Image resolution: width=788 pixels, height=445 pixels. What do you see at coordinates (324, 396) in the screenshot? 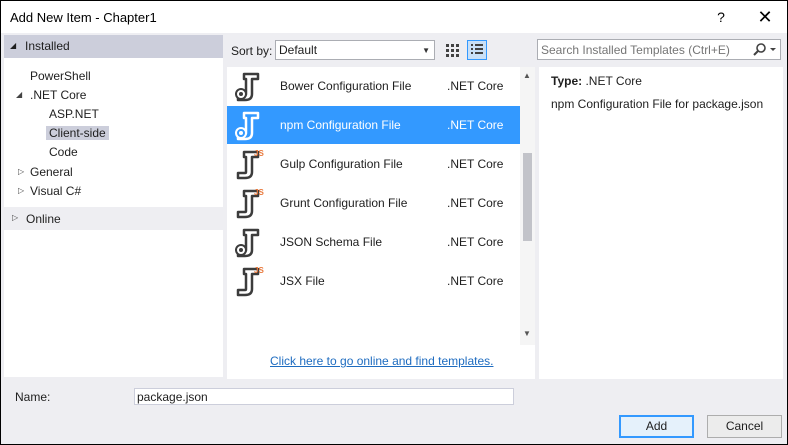
I see `name-field` at bounding box center [324, 396].